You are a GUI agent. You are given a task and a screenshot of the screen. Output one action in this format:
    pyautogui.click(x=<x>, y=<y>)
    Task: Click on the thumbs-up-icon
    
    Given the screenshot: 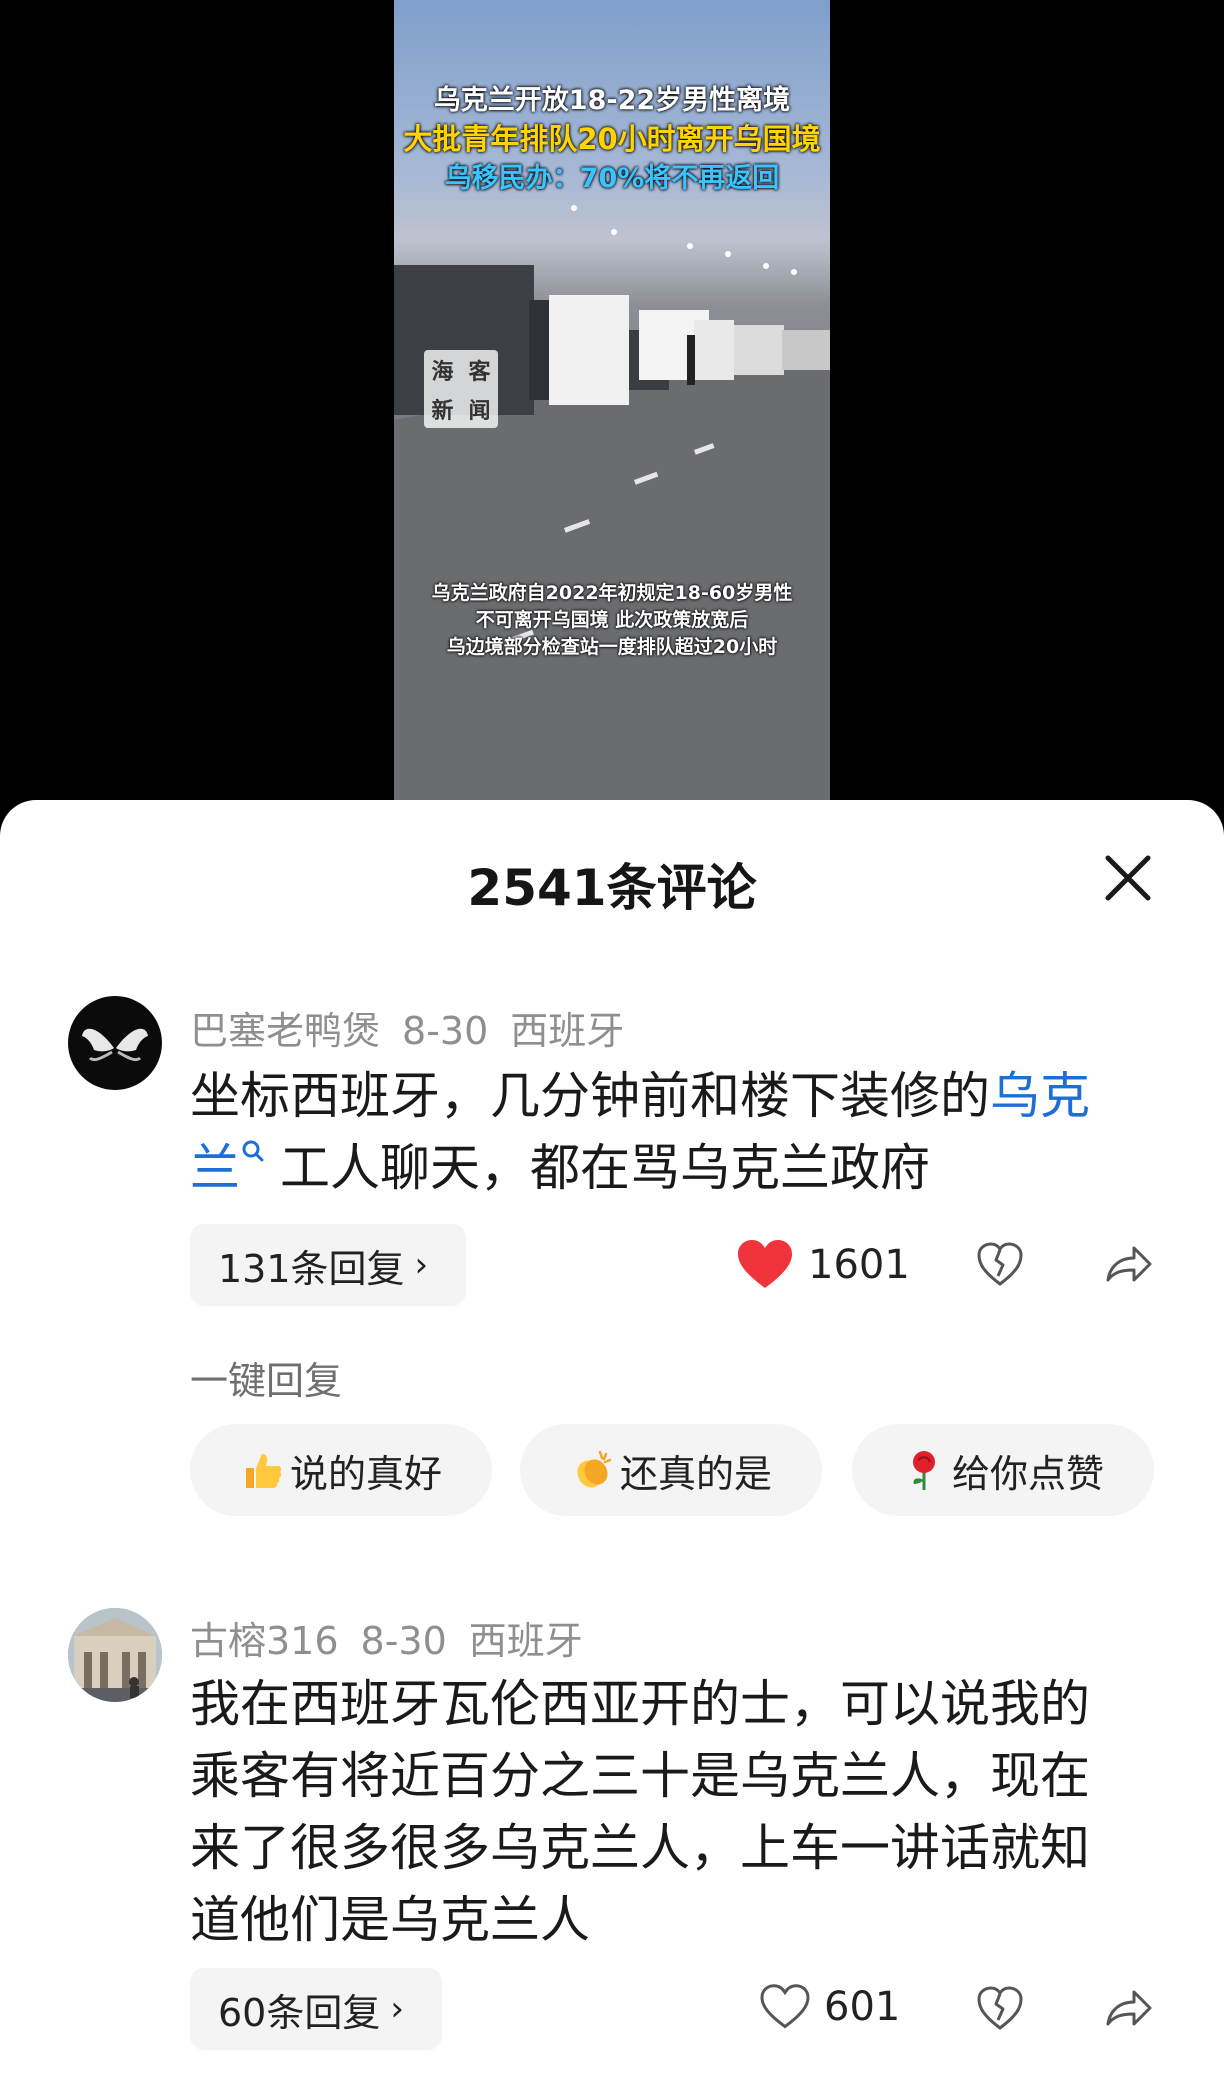 What is the action you would take?
    pyautogui.click(x=262, y=1470)
    